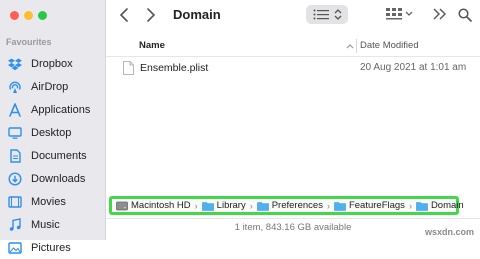  What do you see at coordinates (350, 46) in the screenshot?
I see `sort-chevron-icon` at bounding box center [350, 46].